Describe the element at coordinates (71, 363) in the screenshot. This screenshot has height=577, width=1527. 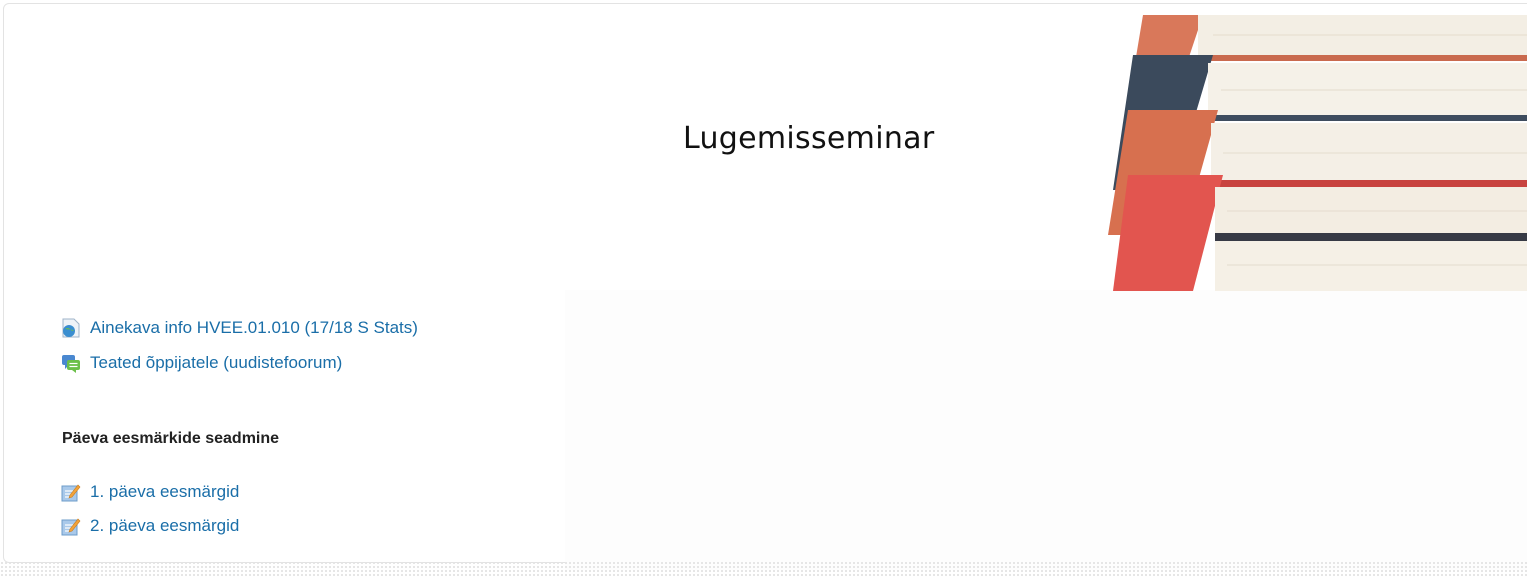
I see `forum-icon` at that location.